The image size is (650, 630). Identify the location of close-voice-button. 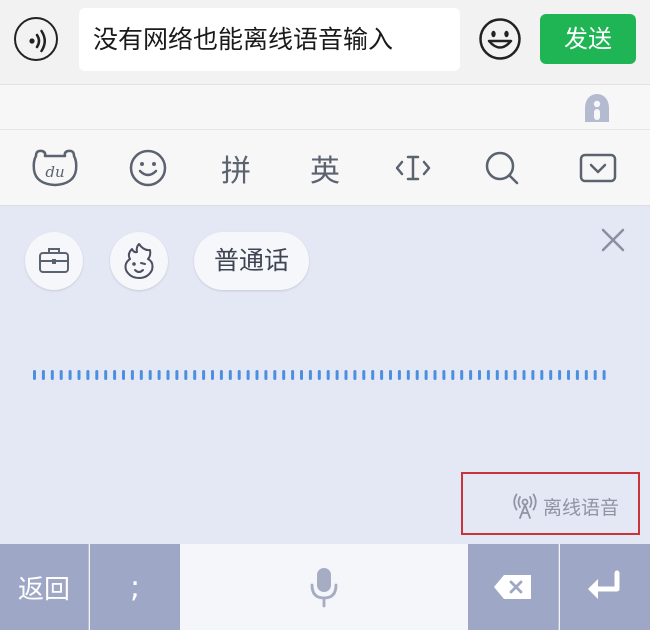
(613, 240).